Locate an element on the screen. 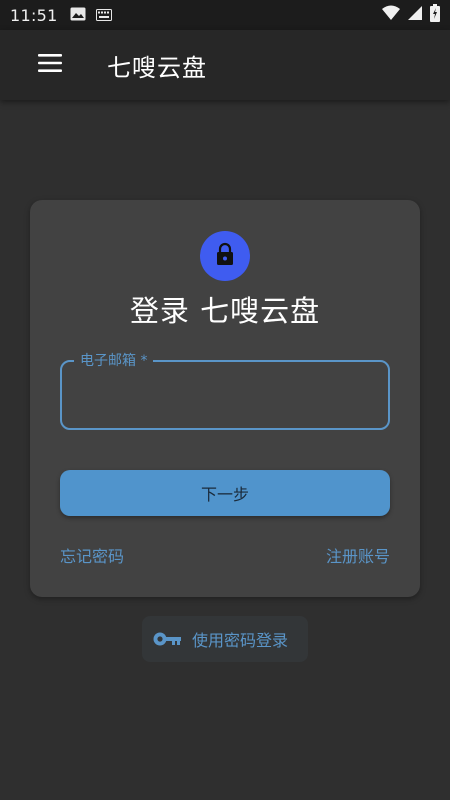 The height and width of the screenshot is (800, 450). email-field: 电子邮箱 * is located at coordinates (225, 390).